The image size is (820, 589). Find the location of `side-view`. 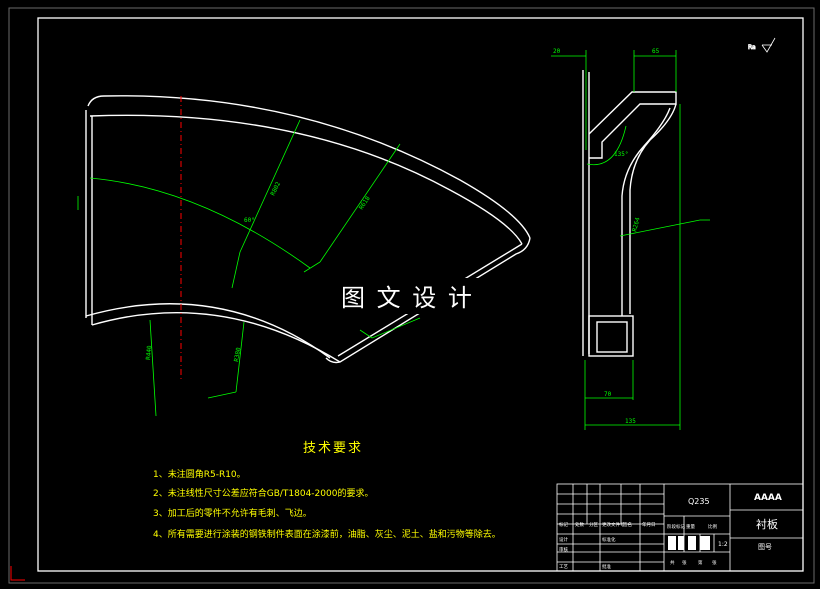

side-view is located at coordinates (629, 213).